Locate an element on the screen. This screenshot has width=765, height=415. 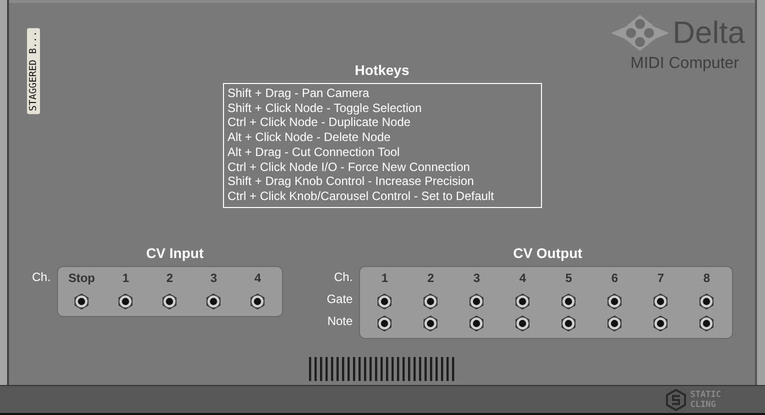
hotkey-text: Shift + Click Node - Toggle Selection is located at coordinates (325, 108).